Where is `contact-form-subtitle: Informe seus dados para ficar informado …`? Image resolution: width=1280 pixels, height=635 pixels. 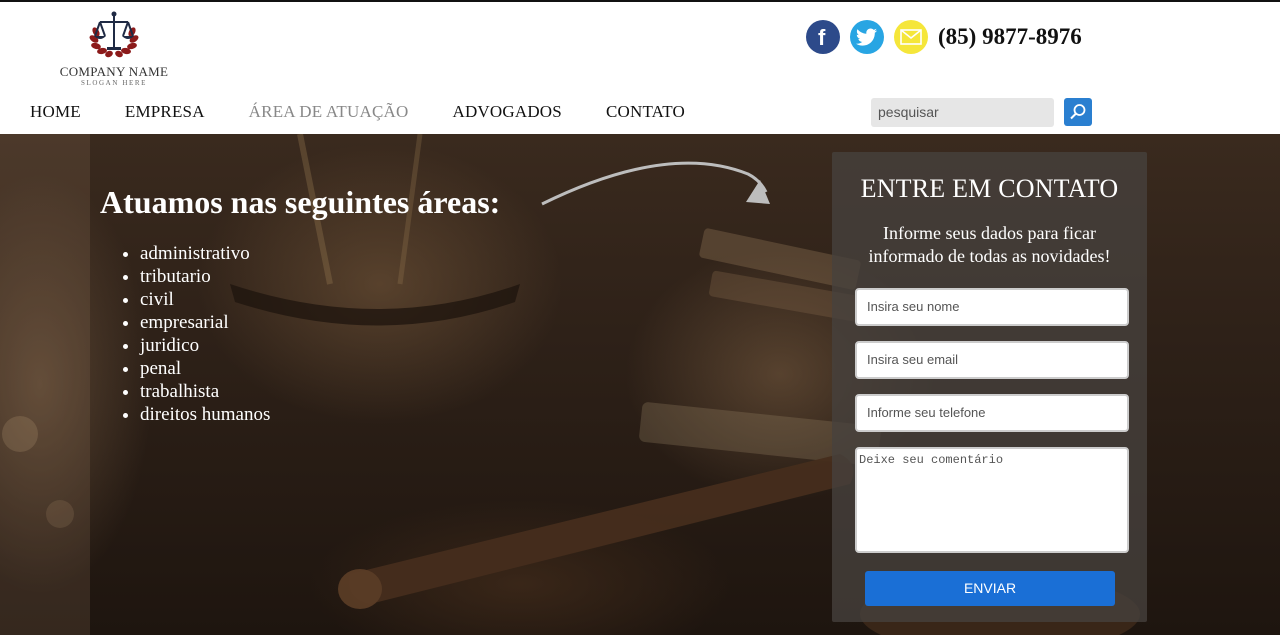
contact-form-subtitle: Informe seus dados para ficar informado … is located at coordinates (989, 244).